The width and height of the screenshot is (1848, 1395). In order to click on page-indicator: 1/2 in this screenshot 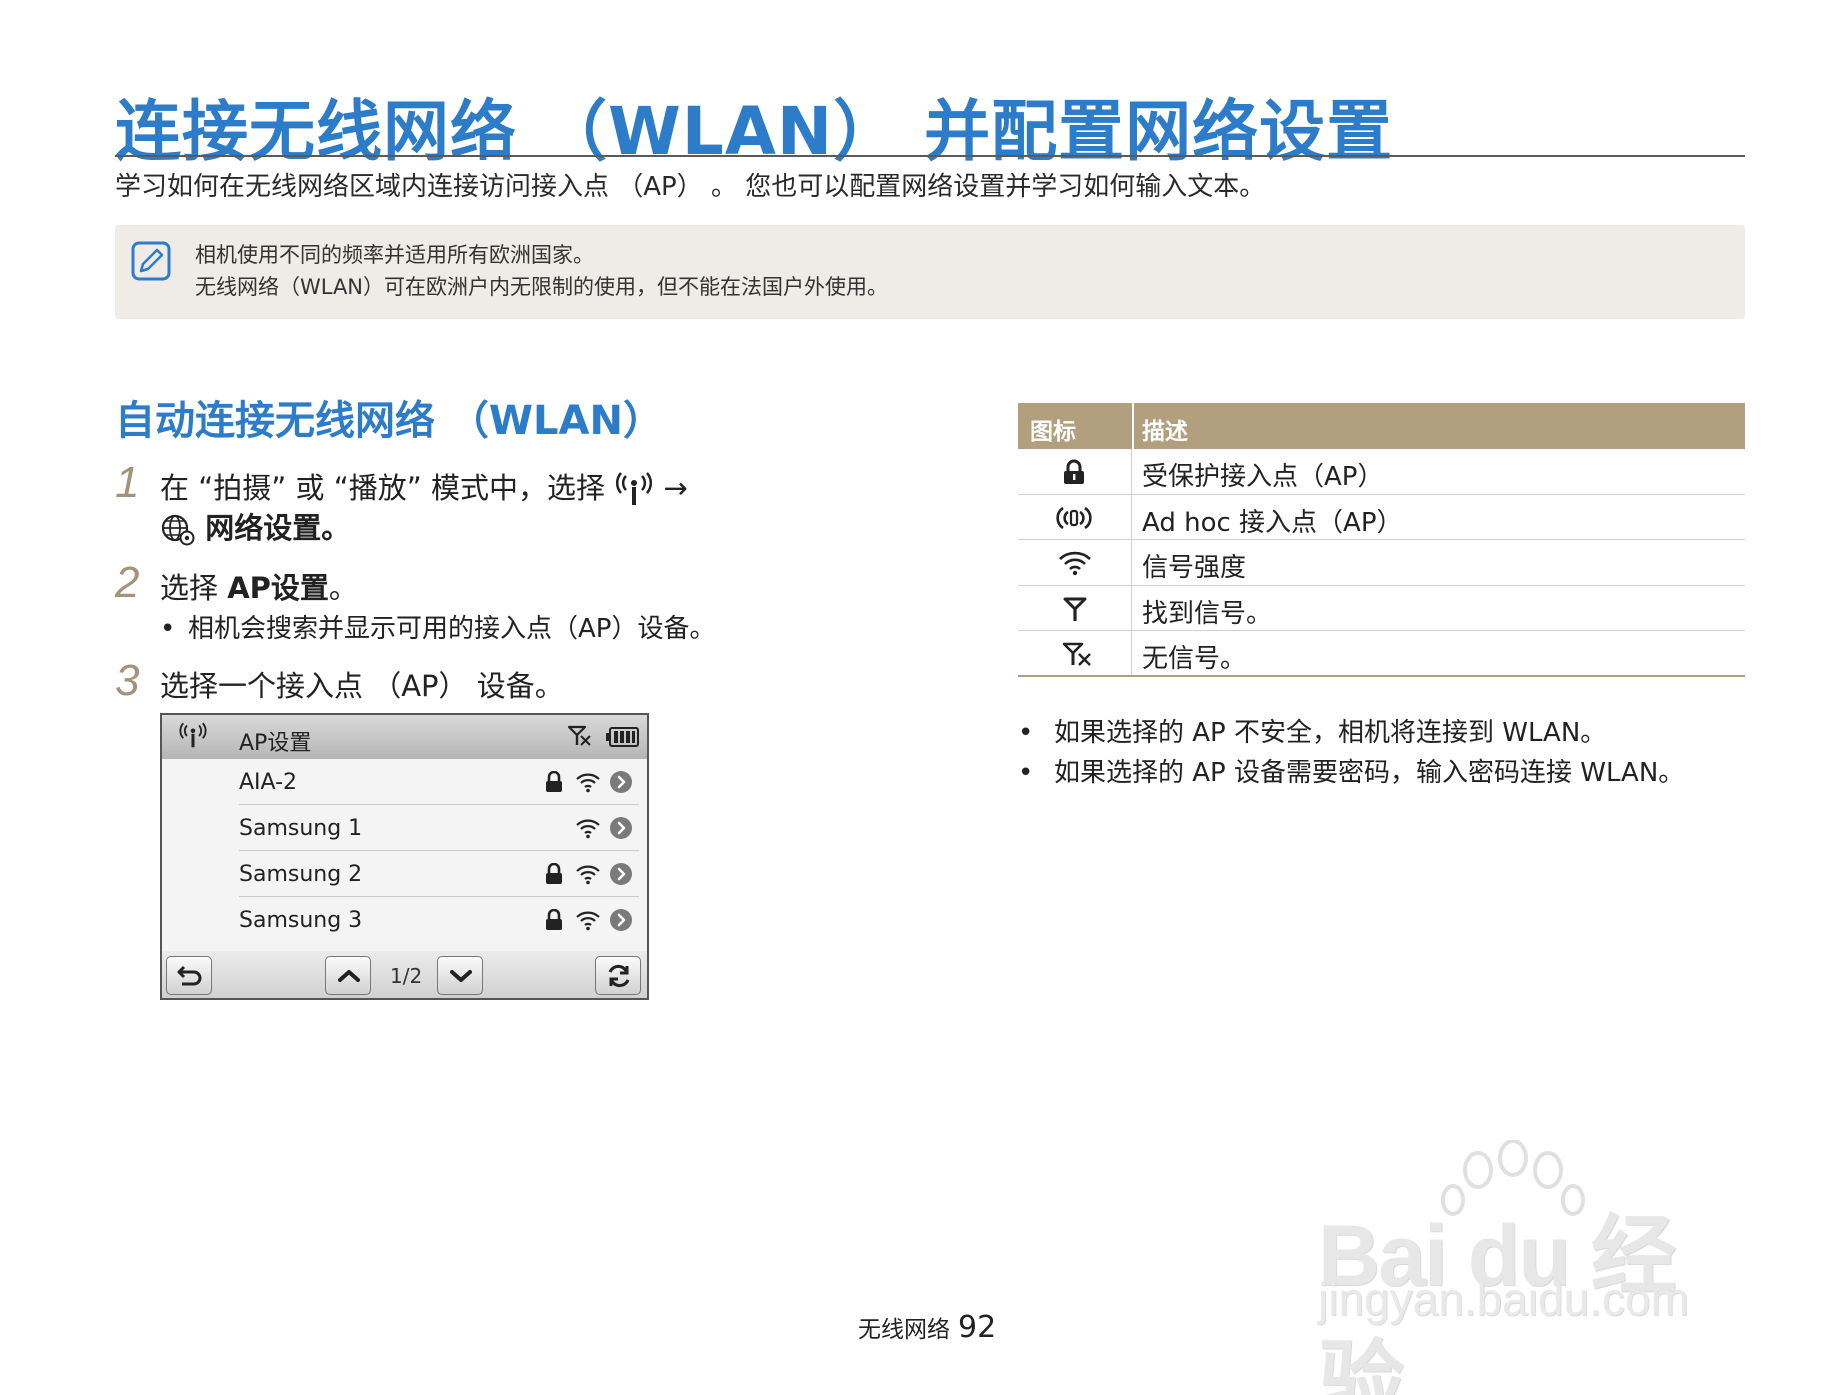, I will do `click(406, 976)`.